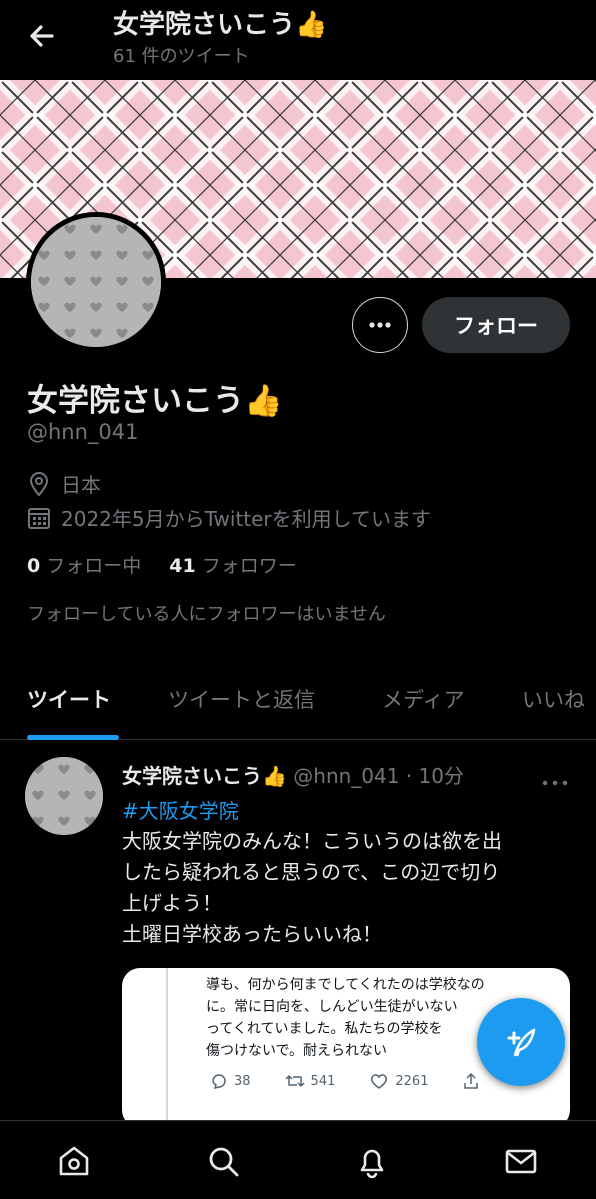  I want to click on reply-icon, so click(219, 1082).